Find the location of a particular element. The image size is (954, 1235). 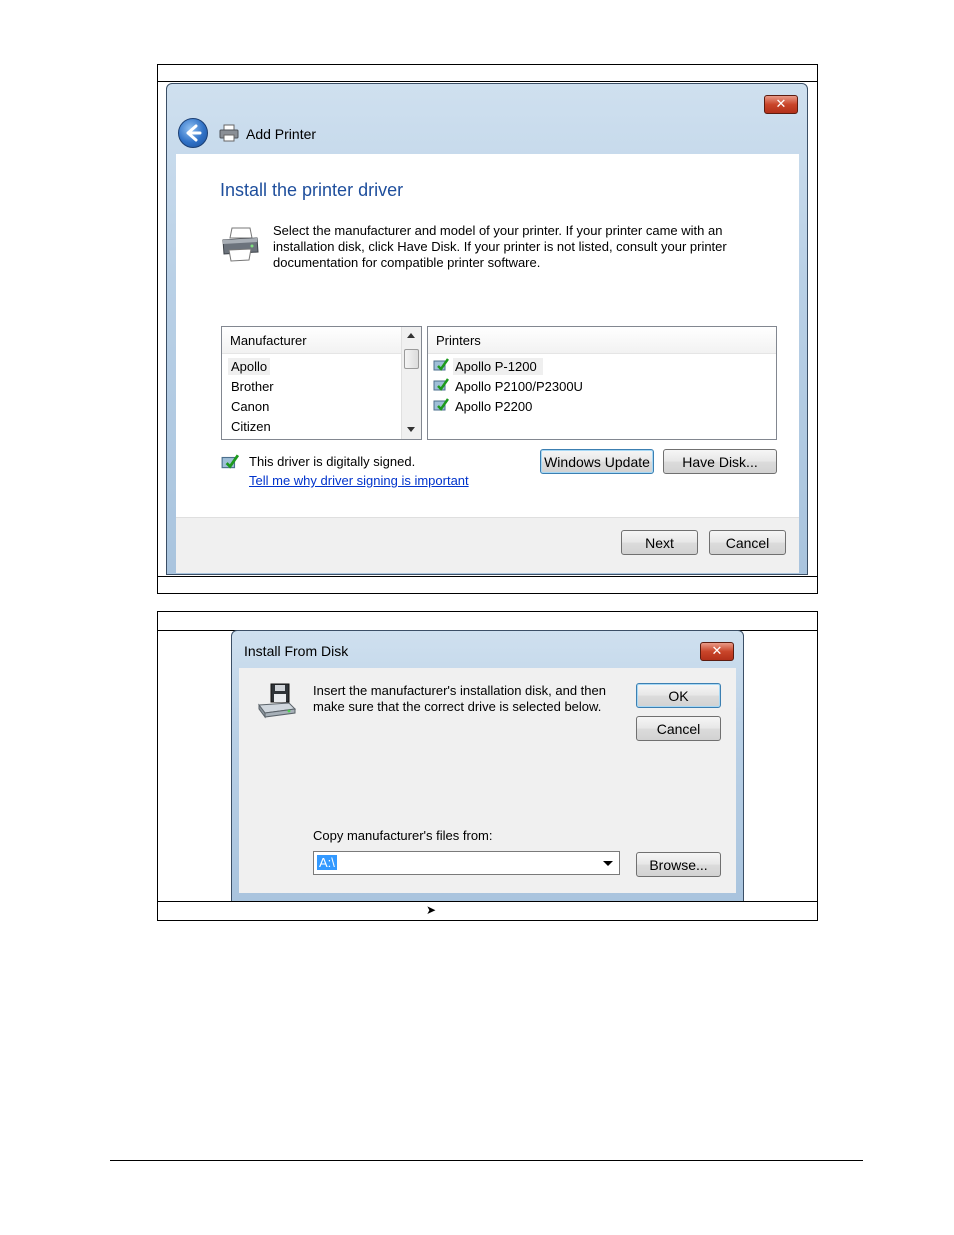

manufacturer-column-header: Manufacturer is located at coordinates (311, 340).